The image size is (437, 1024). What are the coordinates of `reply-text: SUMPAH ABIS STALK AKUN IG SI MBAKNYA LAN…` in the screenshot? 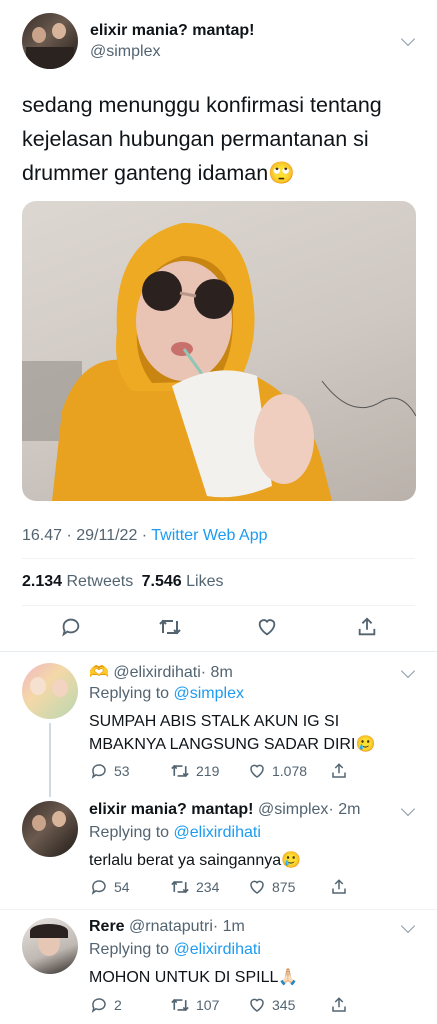 It's located at (239, 733).